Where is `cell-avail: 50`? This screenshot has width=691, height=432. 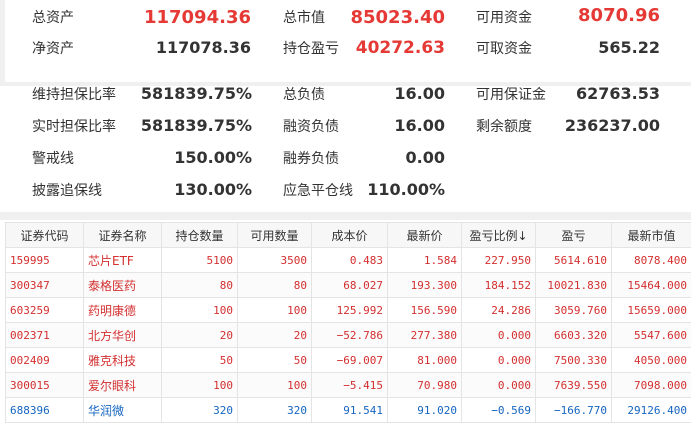 cell-avail: 50 is located at coordinates (274, 360).